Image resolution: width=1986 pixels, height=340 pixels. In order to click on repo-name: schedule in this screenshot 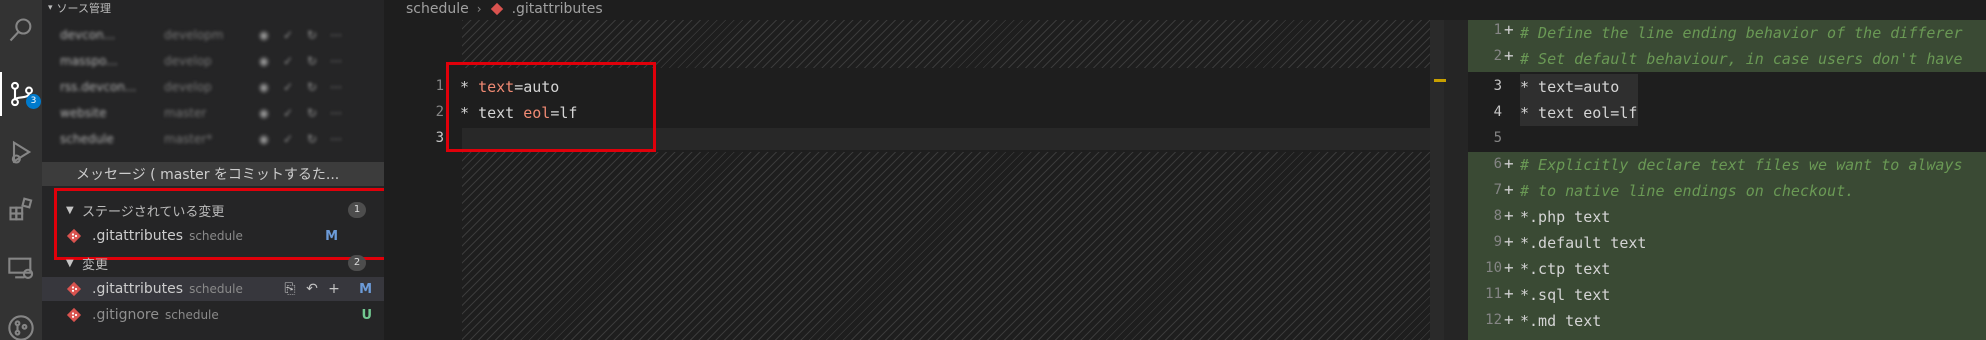, I will do `click(87, 139)`.